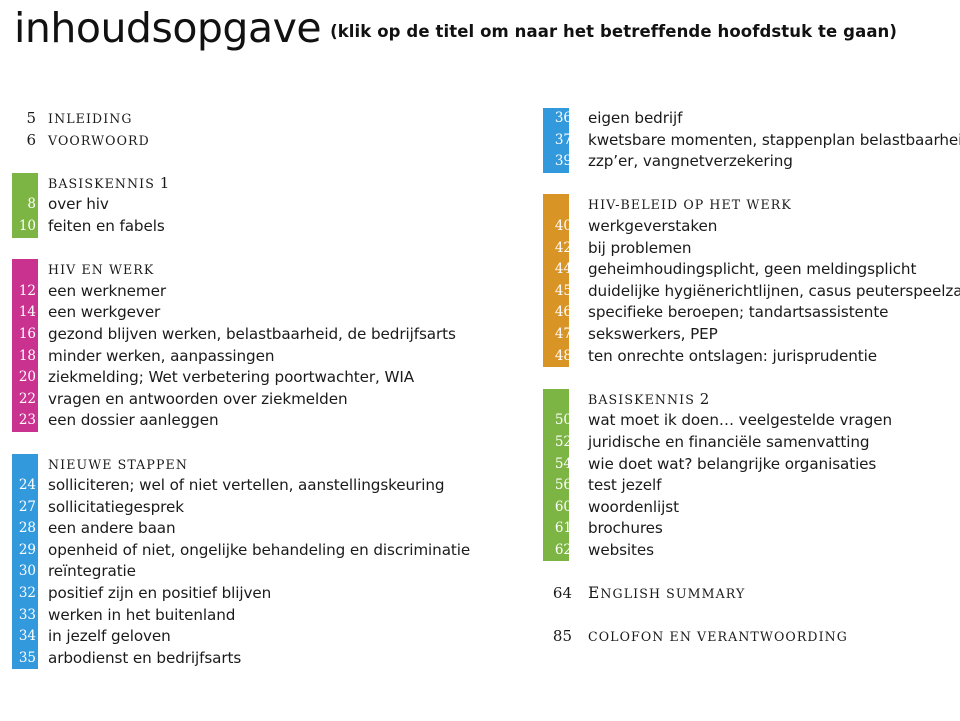 The height and width of the screenshot is (721, 960). I want to click on toc-entry: 10 feiten en fabels, so click(260, 227).